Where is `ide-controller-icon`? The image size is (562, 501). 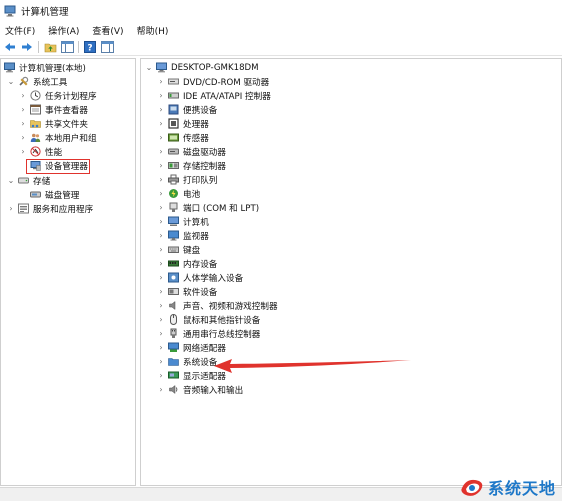
ide-controller-icon is located at coordinates (173, 95).